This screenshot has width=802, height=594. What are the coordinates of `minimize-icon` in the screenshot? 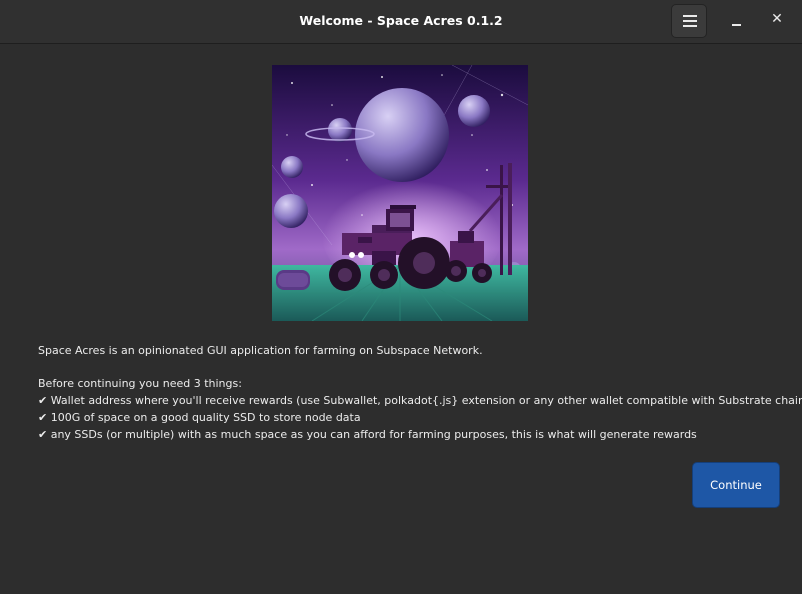 It's located at (736, 25).